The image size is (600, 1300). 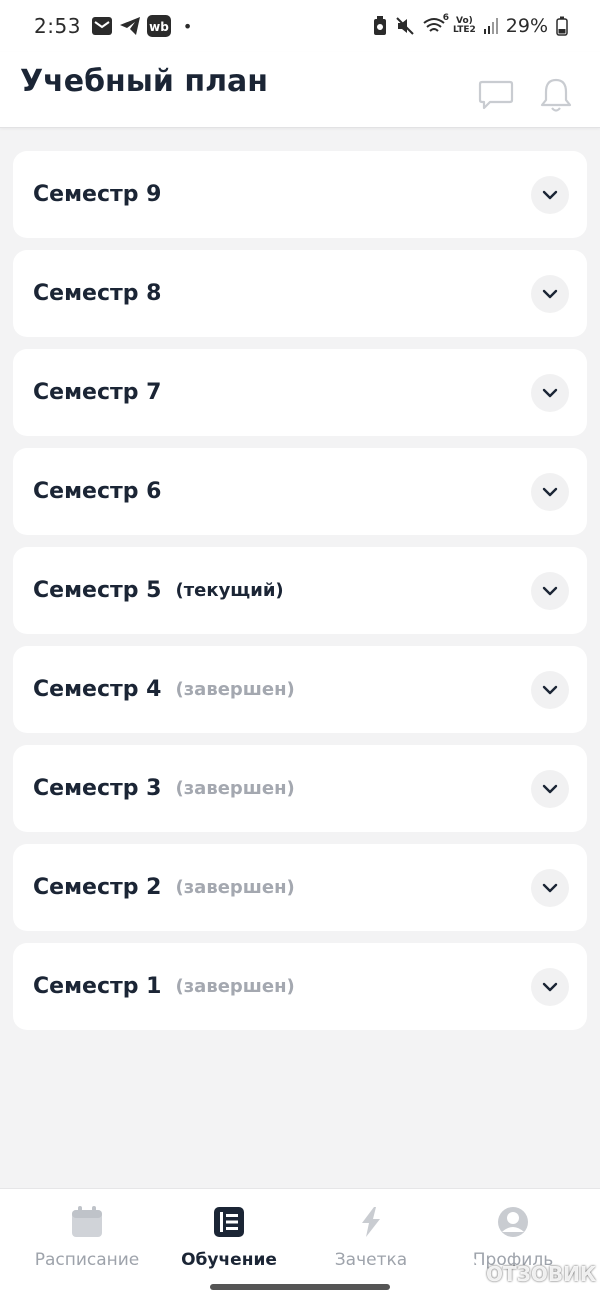 What do you see at coordinates (300, 887) in the screenshot?
I see `semester-item: Семестр 2 (завершен)` at bounding box center [300, 887].